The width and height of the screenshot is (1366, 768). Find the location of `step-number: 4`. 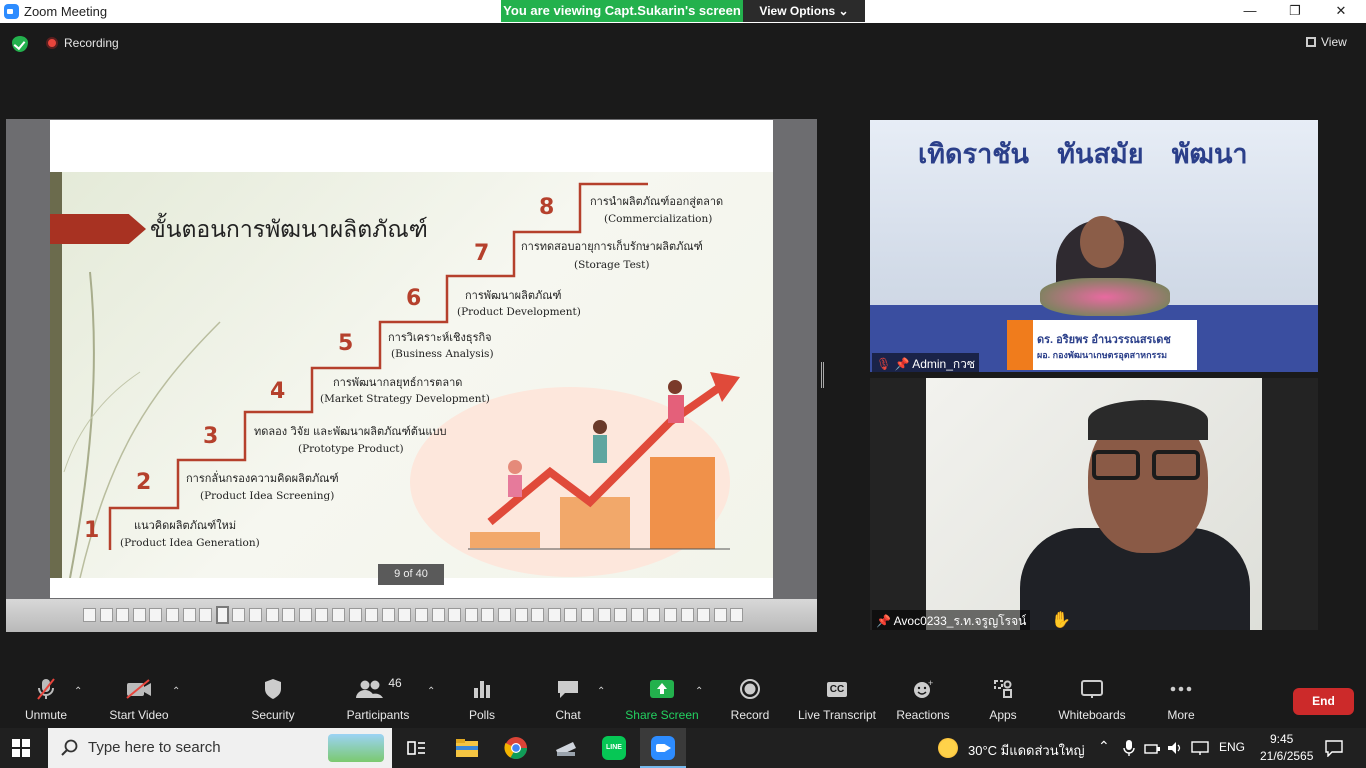

step-number: 4 is located at coordinates (278, 391).